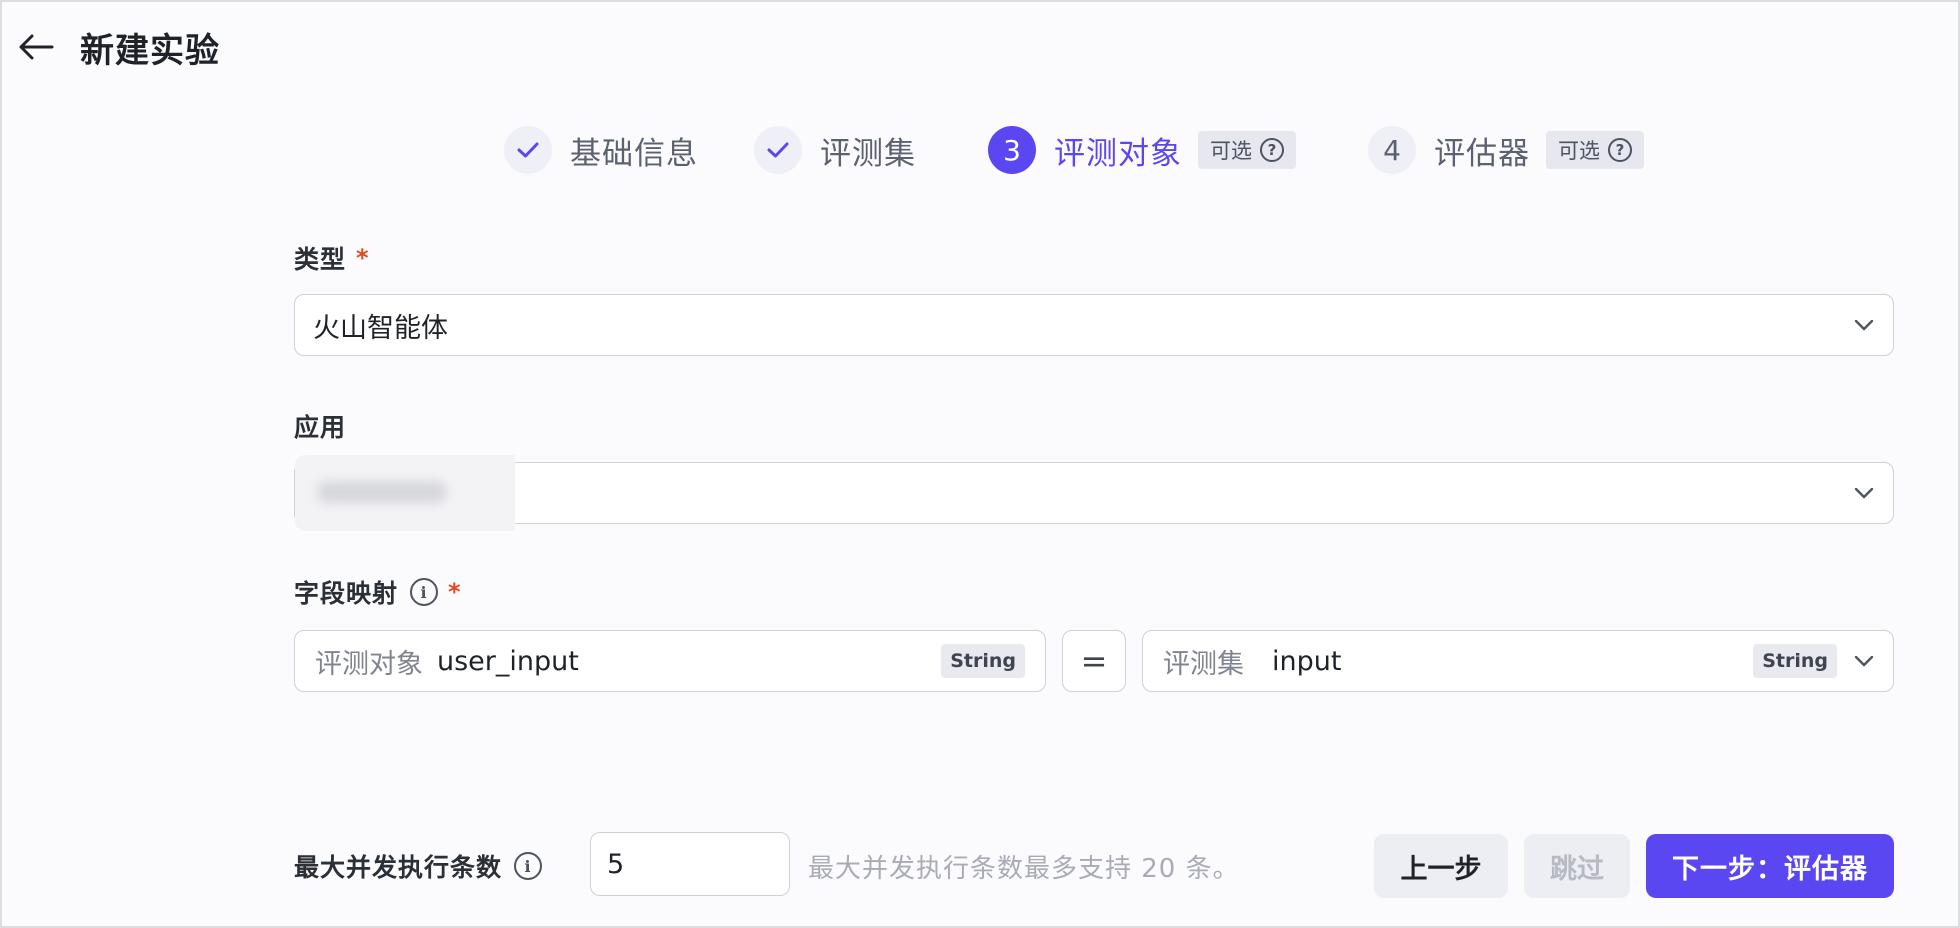  Describe the element at coordinates (670, 661) in the screenshot. I see `target-field-box: 评测对象 user_input String` at that location.